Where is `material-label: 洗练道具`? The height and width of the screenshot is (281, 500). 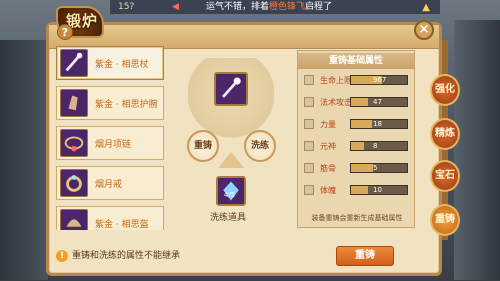
material-label: 洗练道具 is located at coordinates (228, 218).